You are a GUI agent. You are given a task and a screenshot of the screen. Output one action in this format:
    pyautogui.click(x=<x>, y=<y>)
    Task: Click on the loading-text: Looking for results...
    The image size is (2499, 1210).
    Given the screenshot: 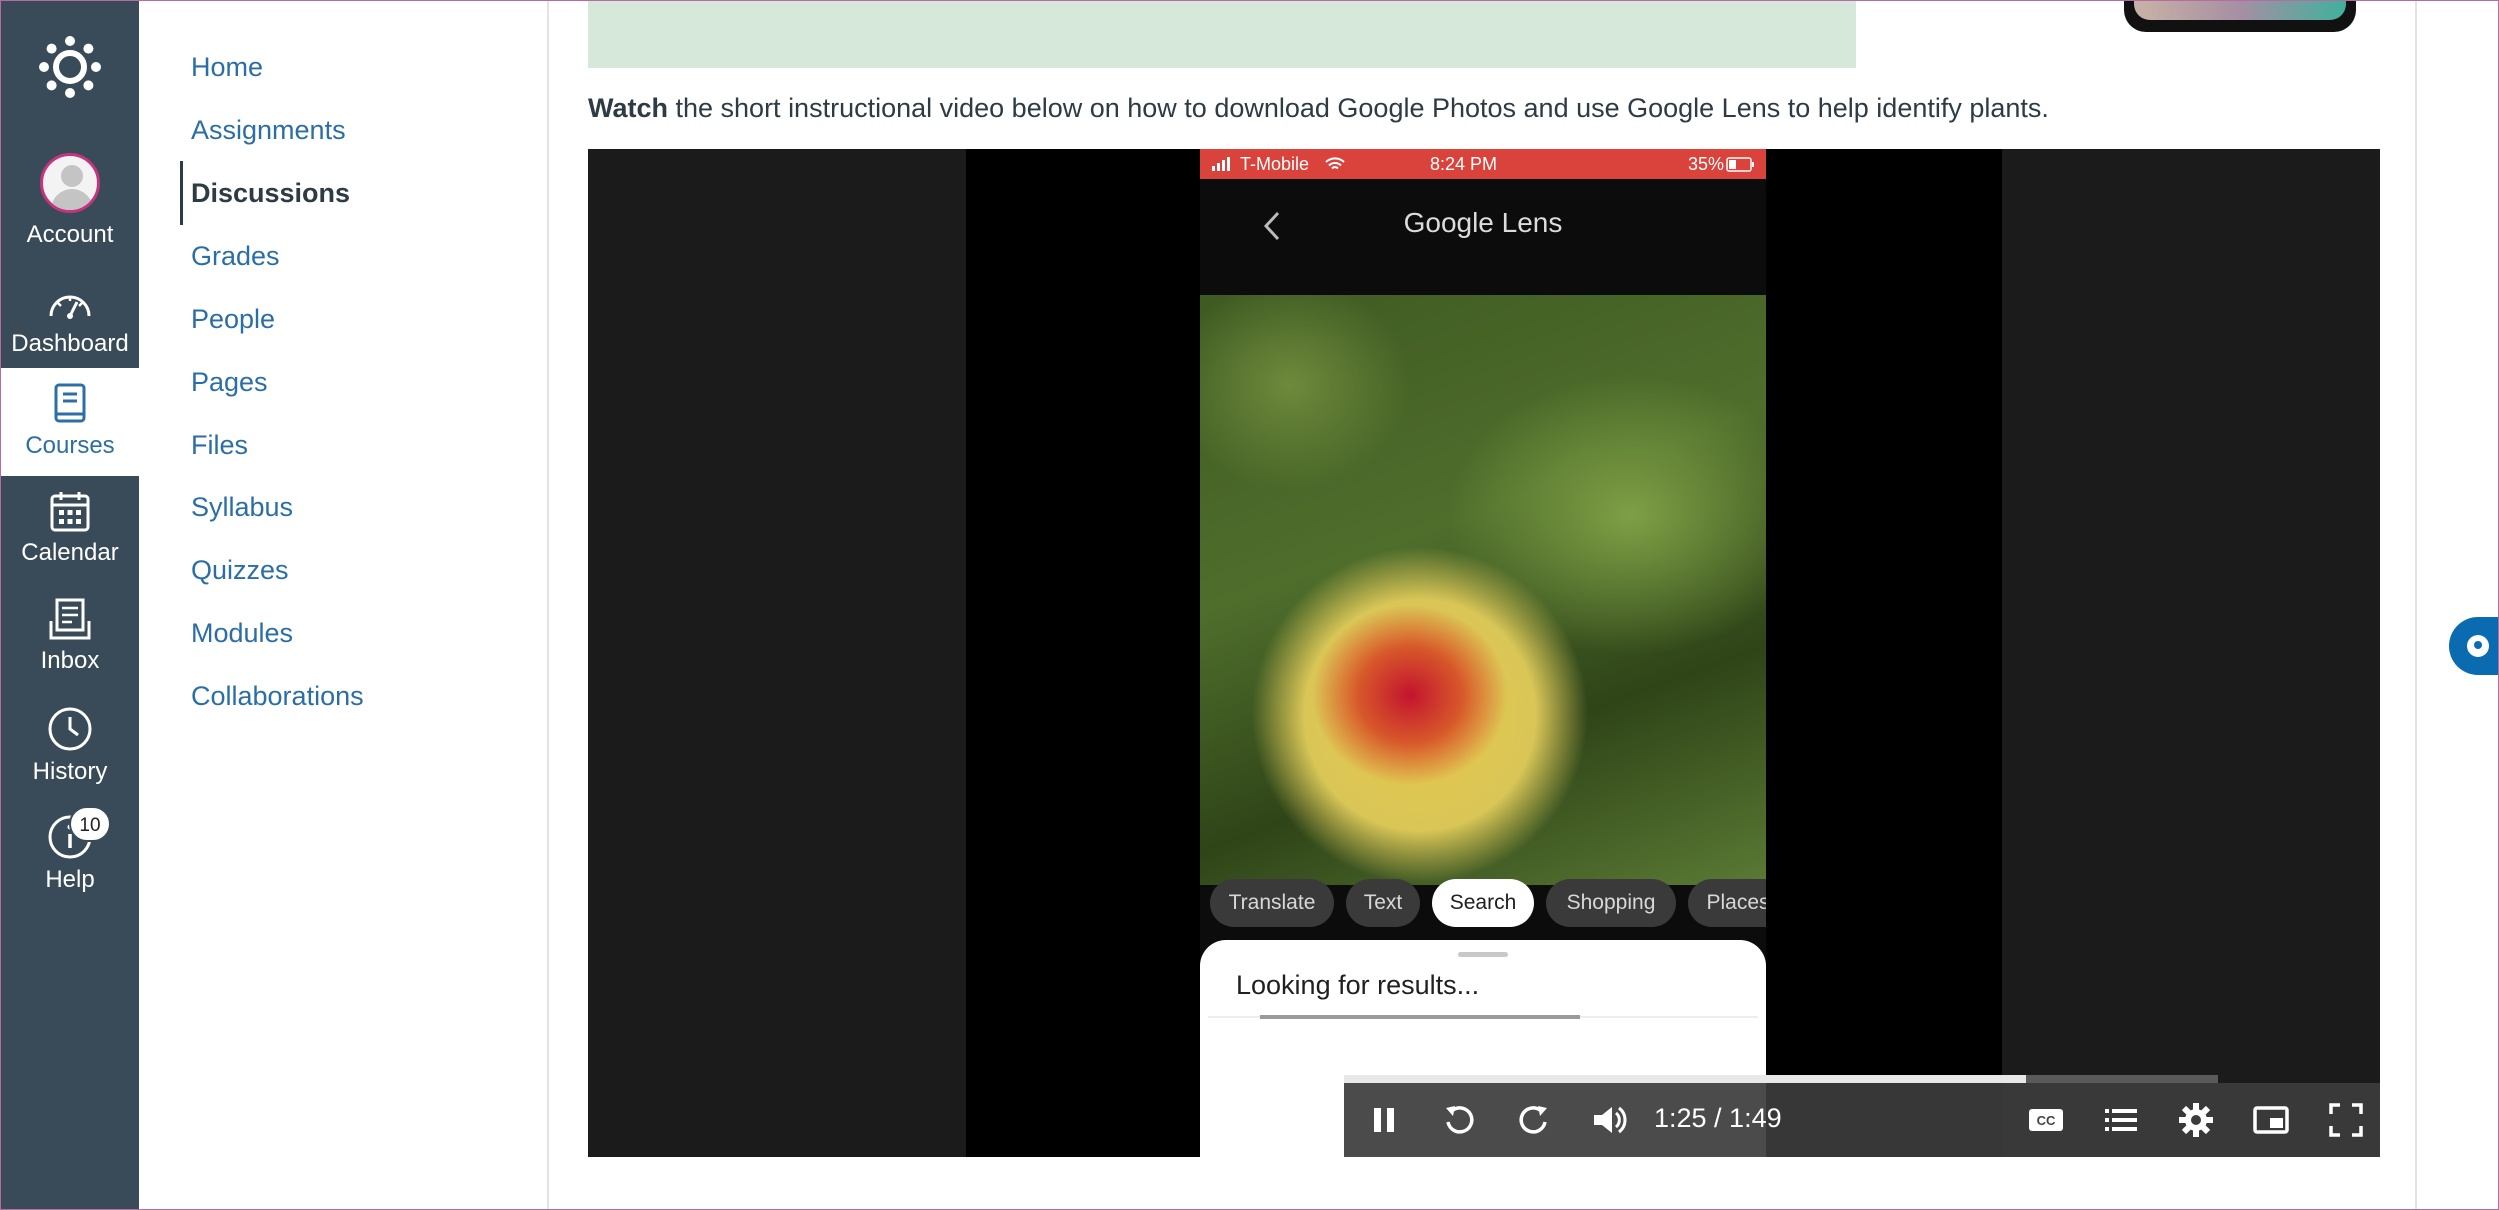 What is the action you would take?
    pyautogui.click(x=1358, y=985)
    